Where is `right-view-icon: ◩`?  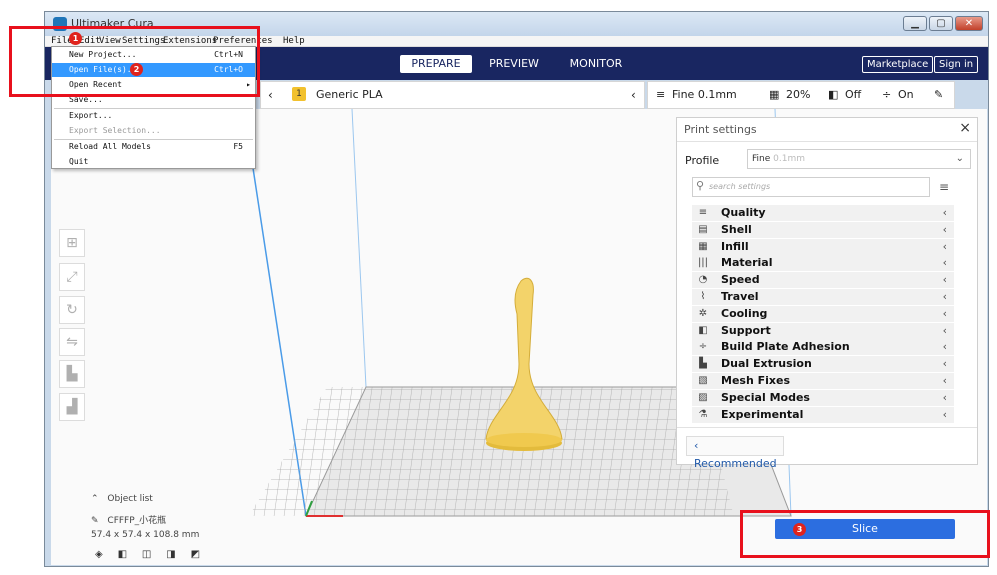
right-view-icon: ◩ is located at coordinates (195, 554).